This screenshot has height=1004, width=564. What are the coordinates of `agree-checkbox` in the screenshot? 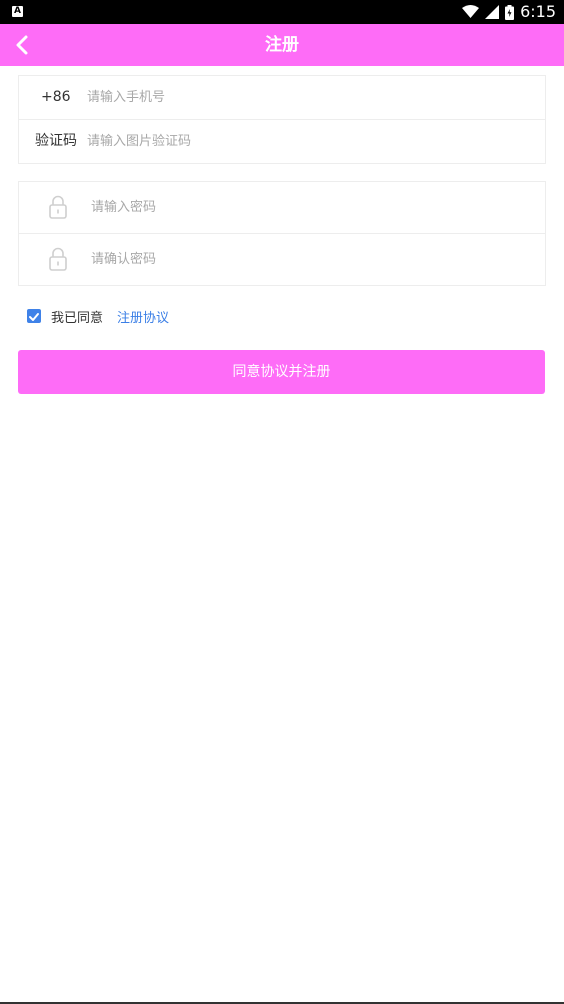 It's located at (34, 316).